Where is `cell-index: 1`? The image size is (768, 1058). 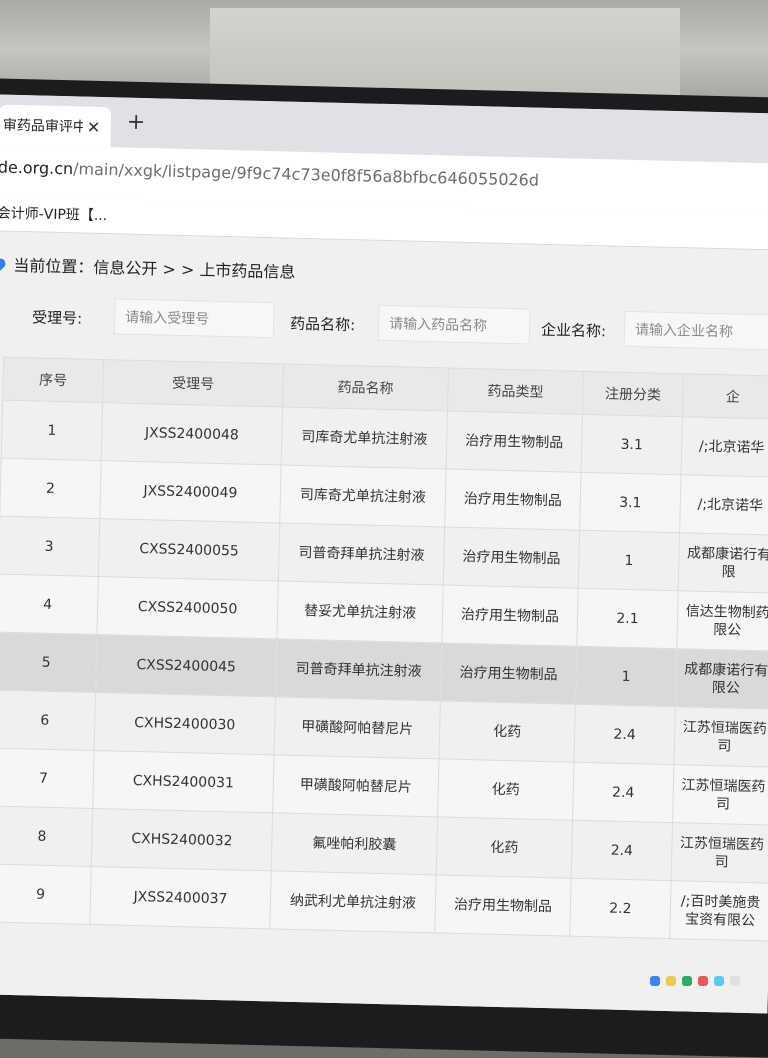
cell-index: 1 is located at coordinates (52, 430).